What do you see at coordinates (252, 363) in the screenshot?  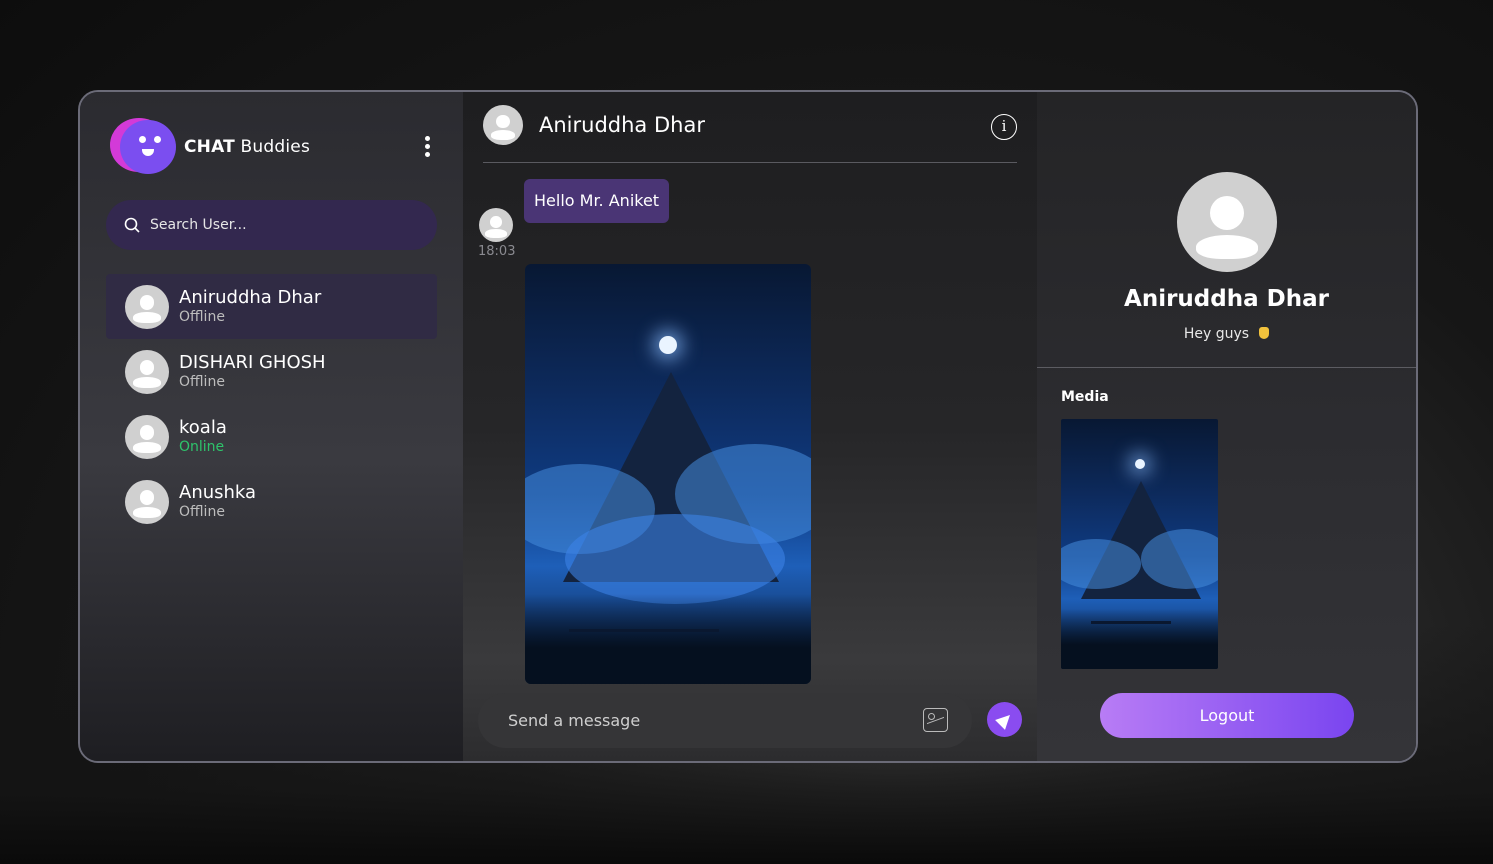 I see `contact-name: DISHARI GHOSH` at bounding box center [252, 363].